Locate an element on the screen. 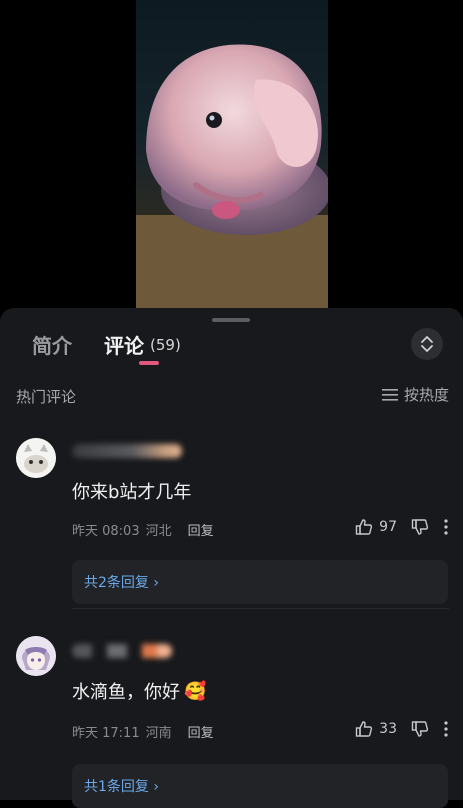  active-tab-indicator is located at coordinates (149, 363).